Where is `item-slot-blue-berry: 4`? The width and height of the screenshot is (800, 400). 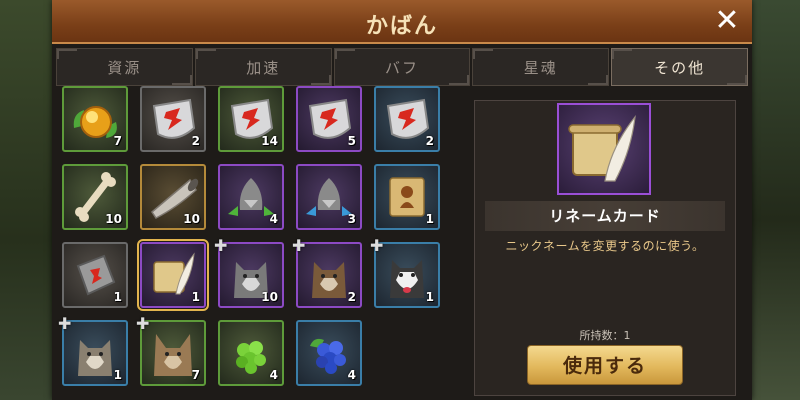
item-slot-blue-berry: 4 is located at coordinates (329, 353).